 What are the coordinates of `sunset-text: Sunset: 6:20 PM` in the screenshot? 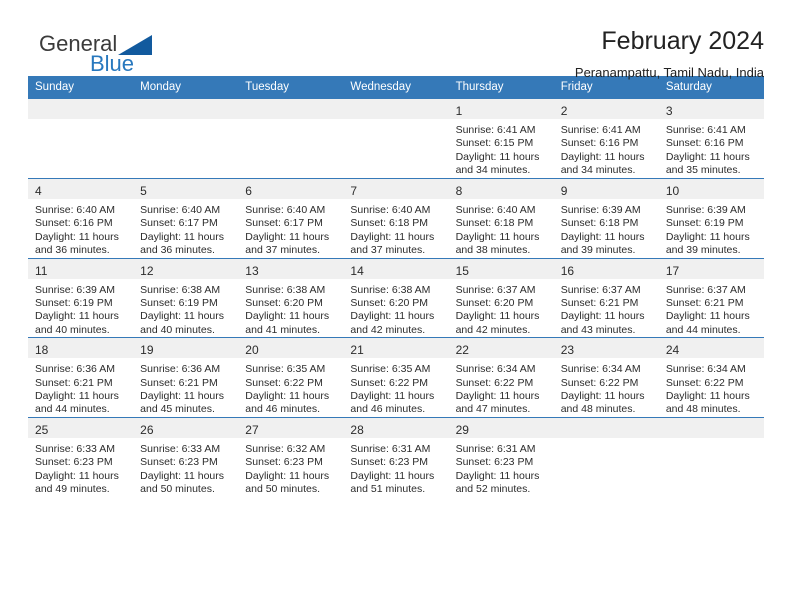 It's located at (389, 303).